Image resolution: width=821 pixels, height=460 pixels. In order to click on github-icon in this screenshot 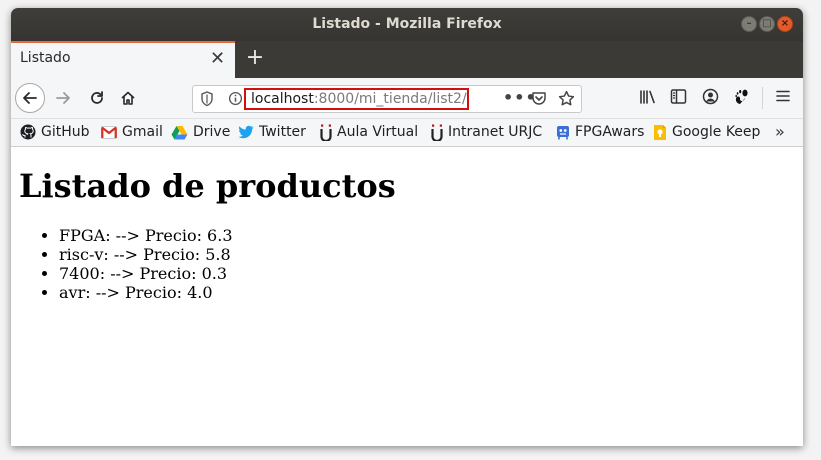, I will do `click(28, 132)`.